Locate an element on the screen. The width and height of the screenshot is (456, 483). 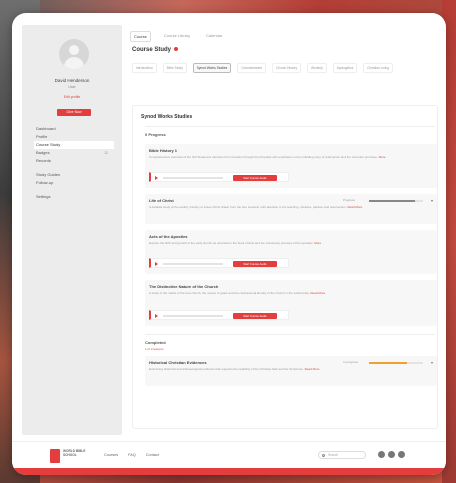
lesson-title: Life of Christ is located at coordinates (161, 200).